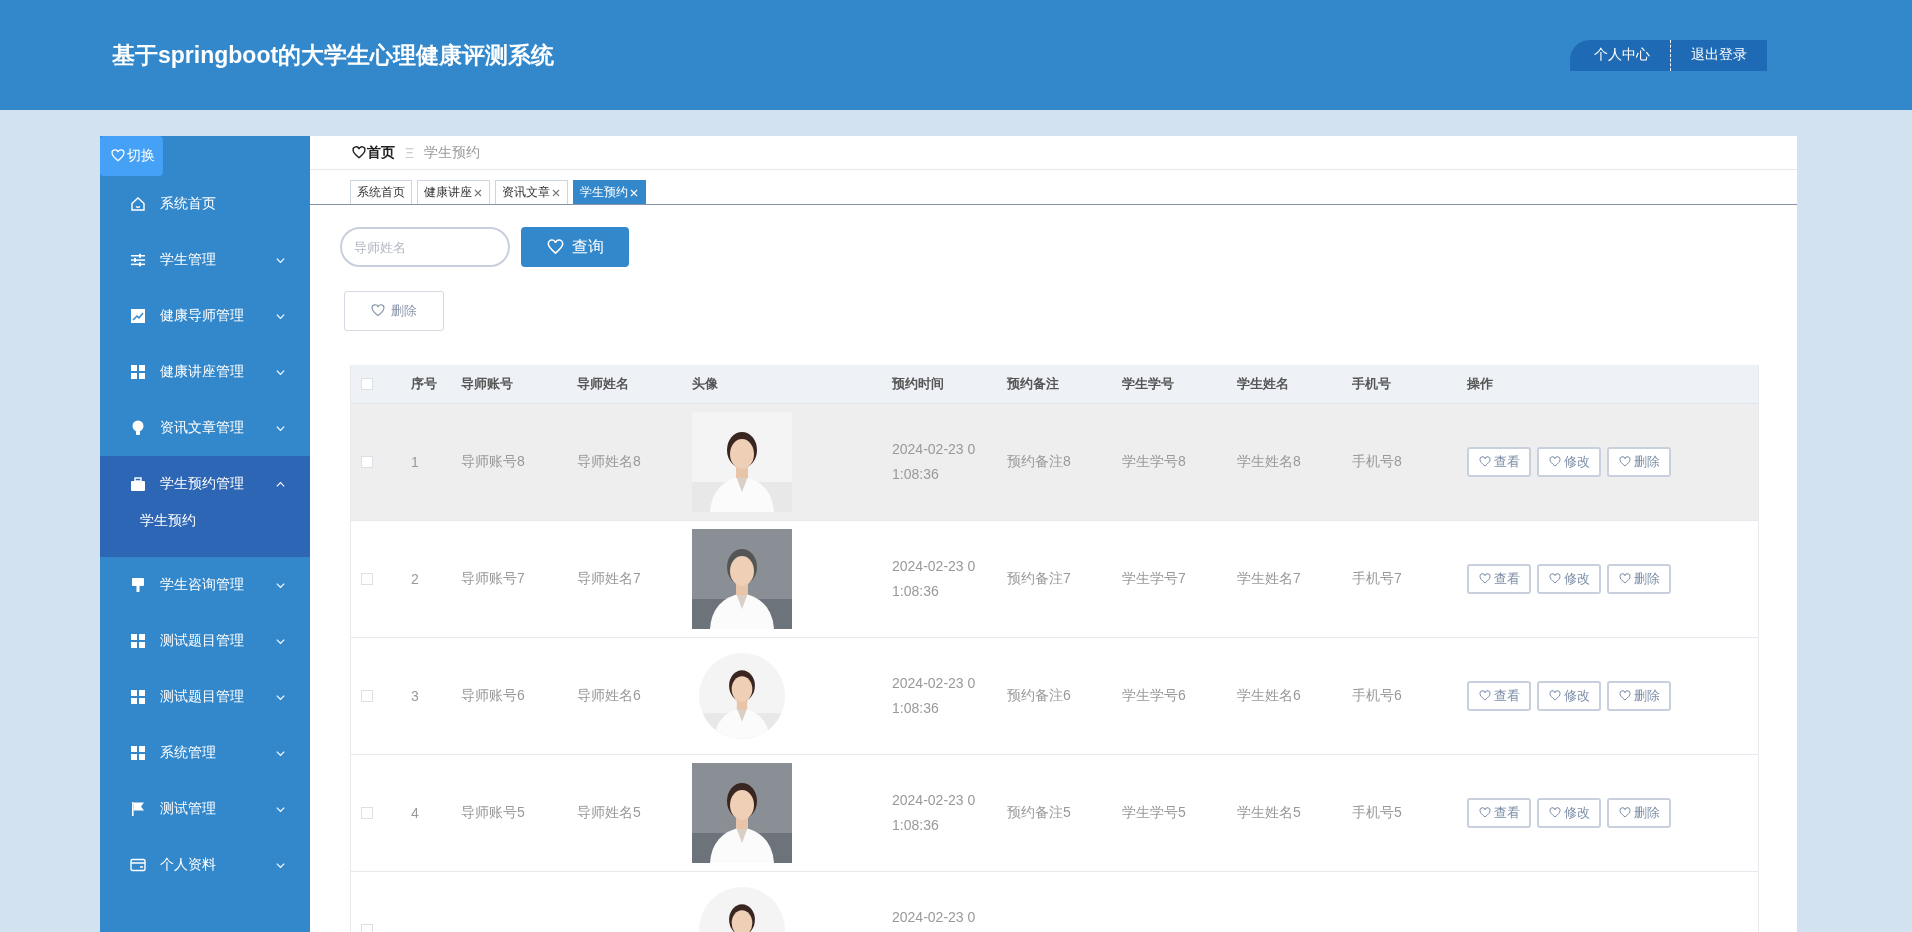  What do you see at coordinates (1039, 462) in the screenshot?
I see `table-cell-text: 预约备注8` at bounding box center [1039, 462].